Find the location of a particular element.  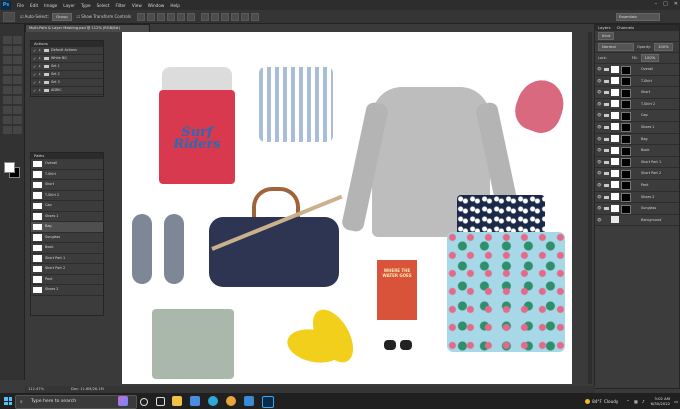

cortana-icon is located at coordinates (144, 402).